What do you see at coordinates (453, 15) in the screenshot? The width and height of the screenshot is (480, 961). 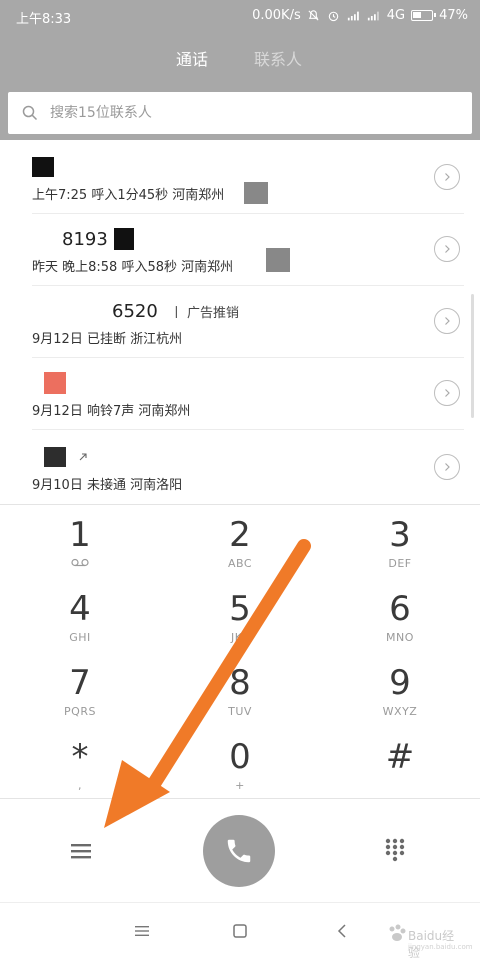 I see `battery-percent: 47%` at bounding box center [453, 15].